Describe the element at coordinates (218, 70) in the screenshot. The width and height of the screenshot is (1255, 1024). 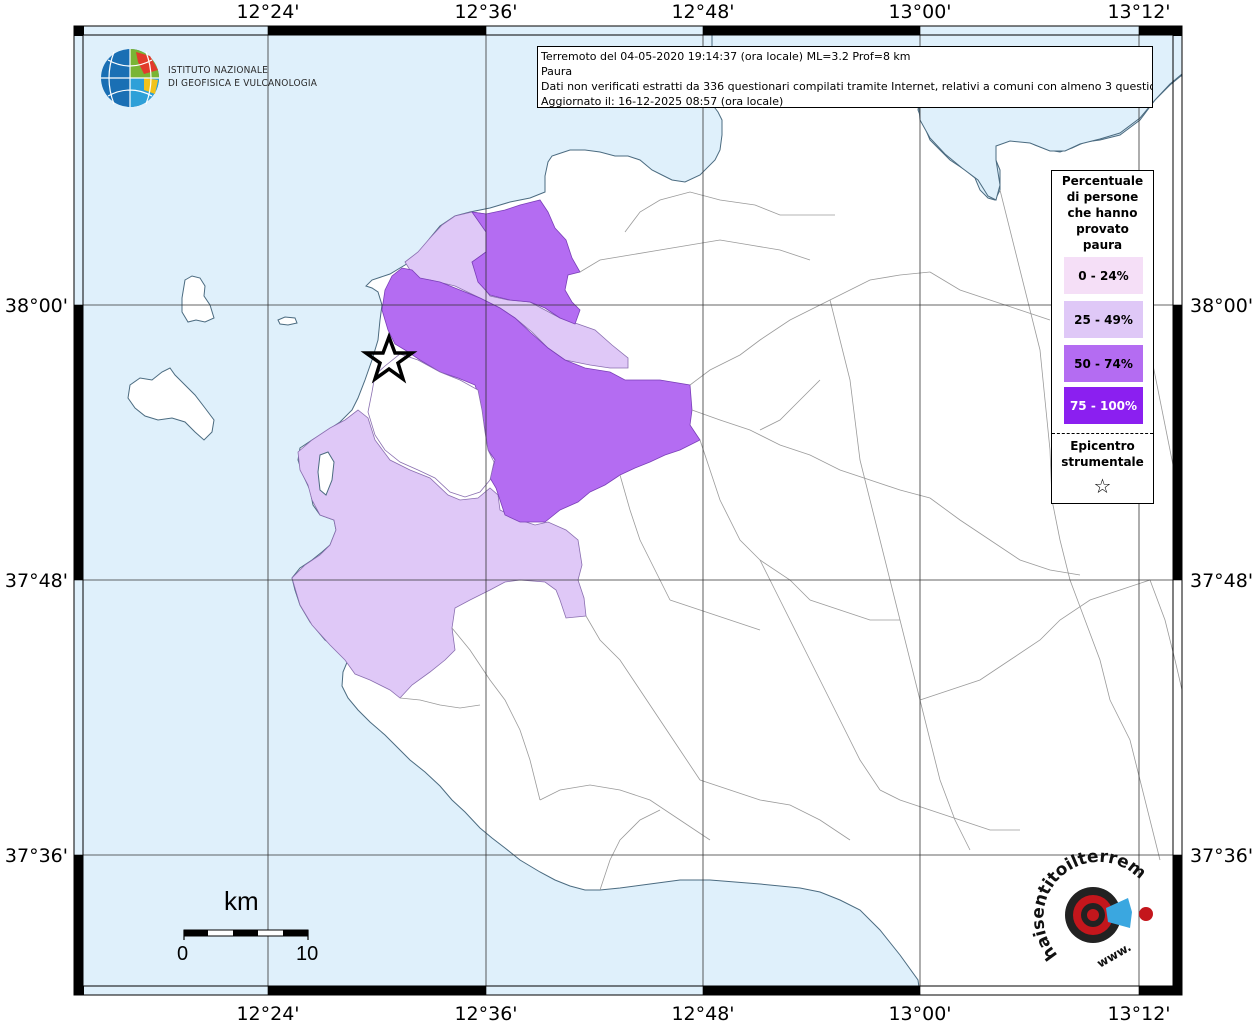
I see `ingv-line-1: ISTITUTO NAZIONALE` at that location.